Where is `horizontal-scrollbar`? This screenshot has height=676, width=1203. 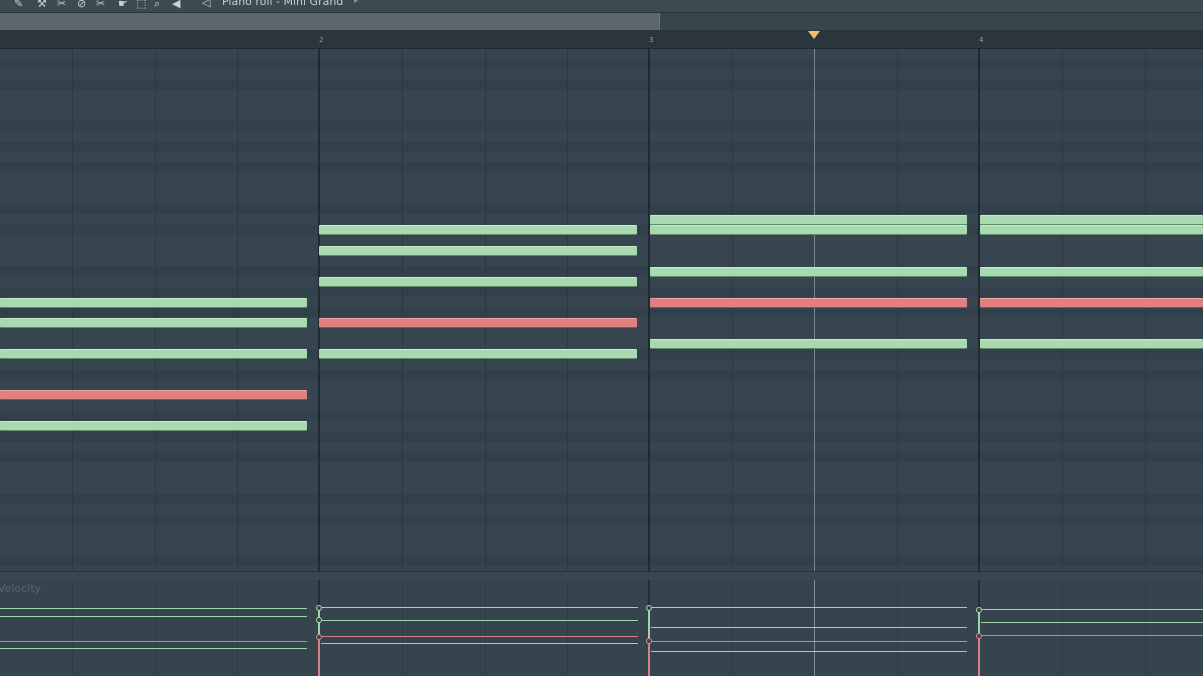 horizontal-scrollbar is located at coordinates (601, 21).